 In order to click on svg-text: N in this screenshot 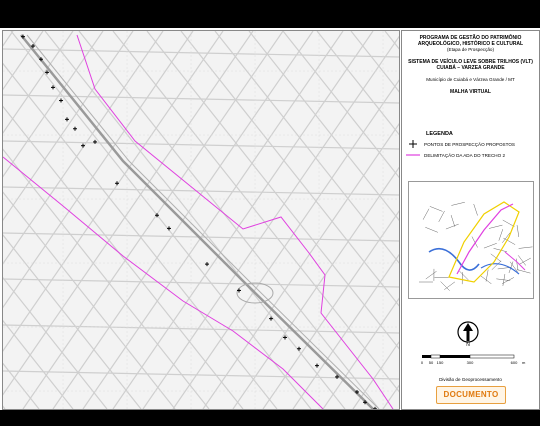, I will do `click(468, 344)`.